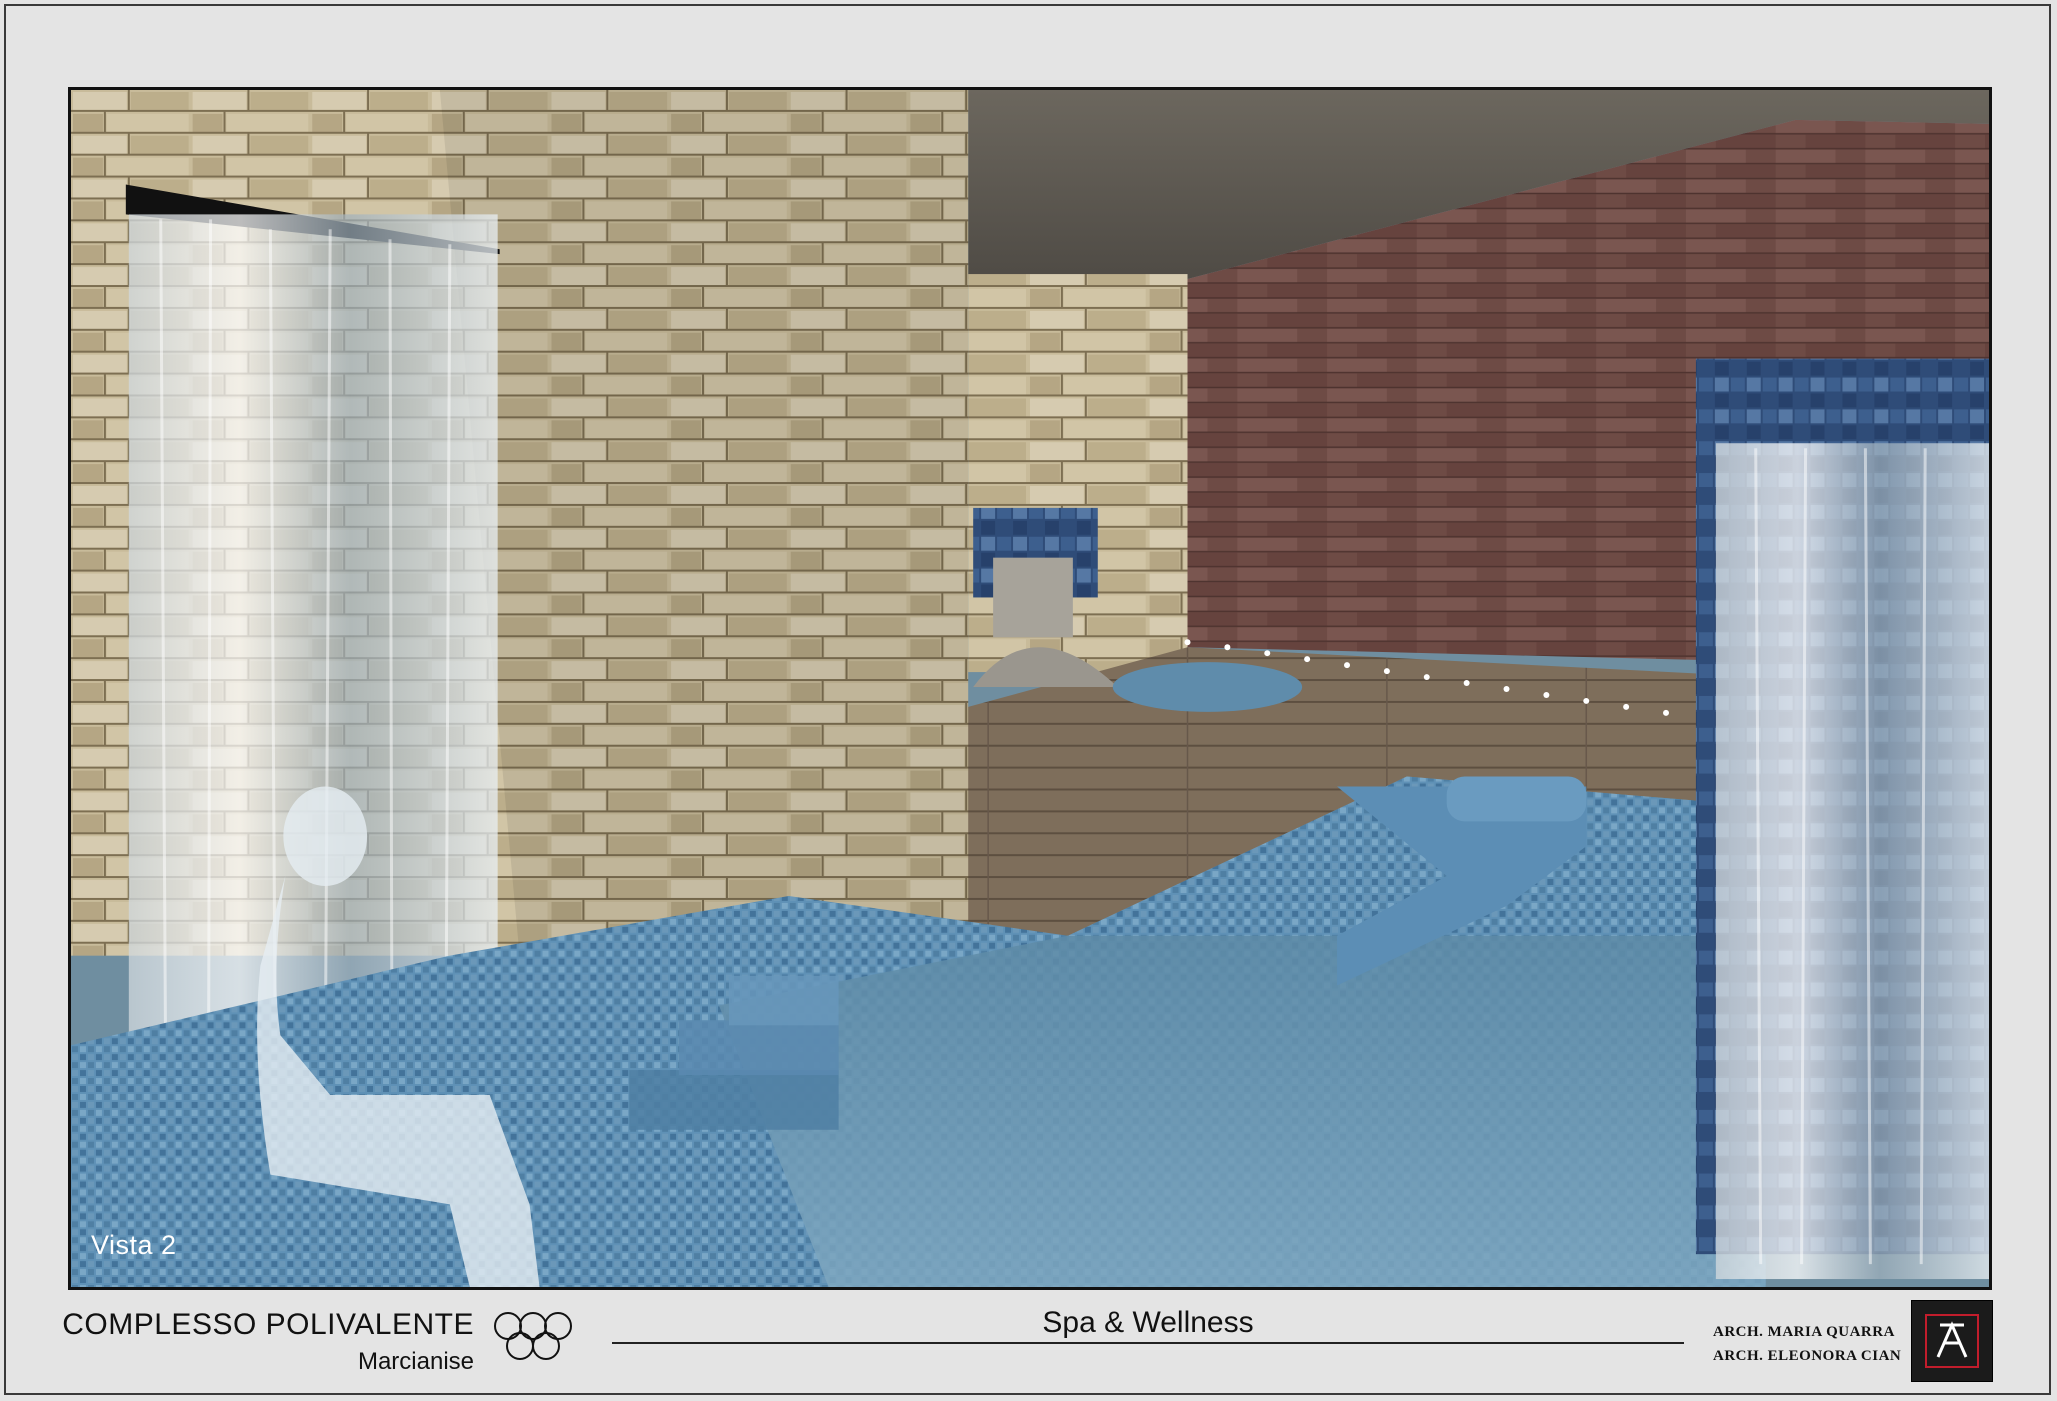  What do you see at coordinates (134, 1245) in the screenshot?
I see `view-label: Vista 2` at bounding box center [134, 1245].